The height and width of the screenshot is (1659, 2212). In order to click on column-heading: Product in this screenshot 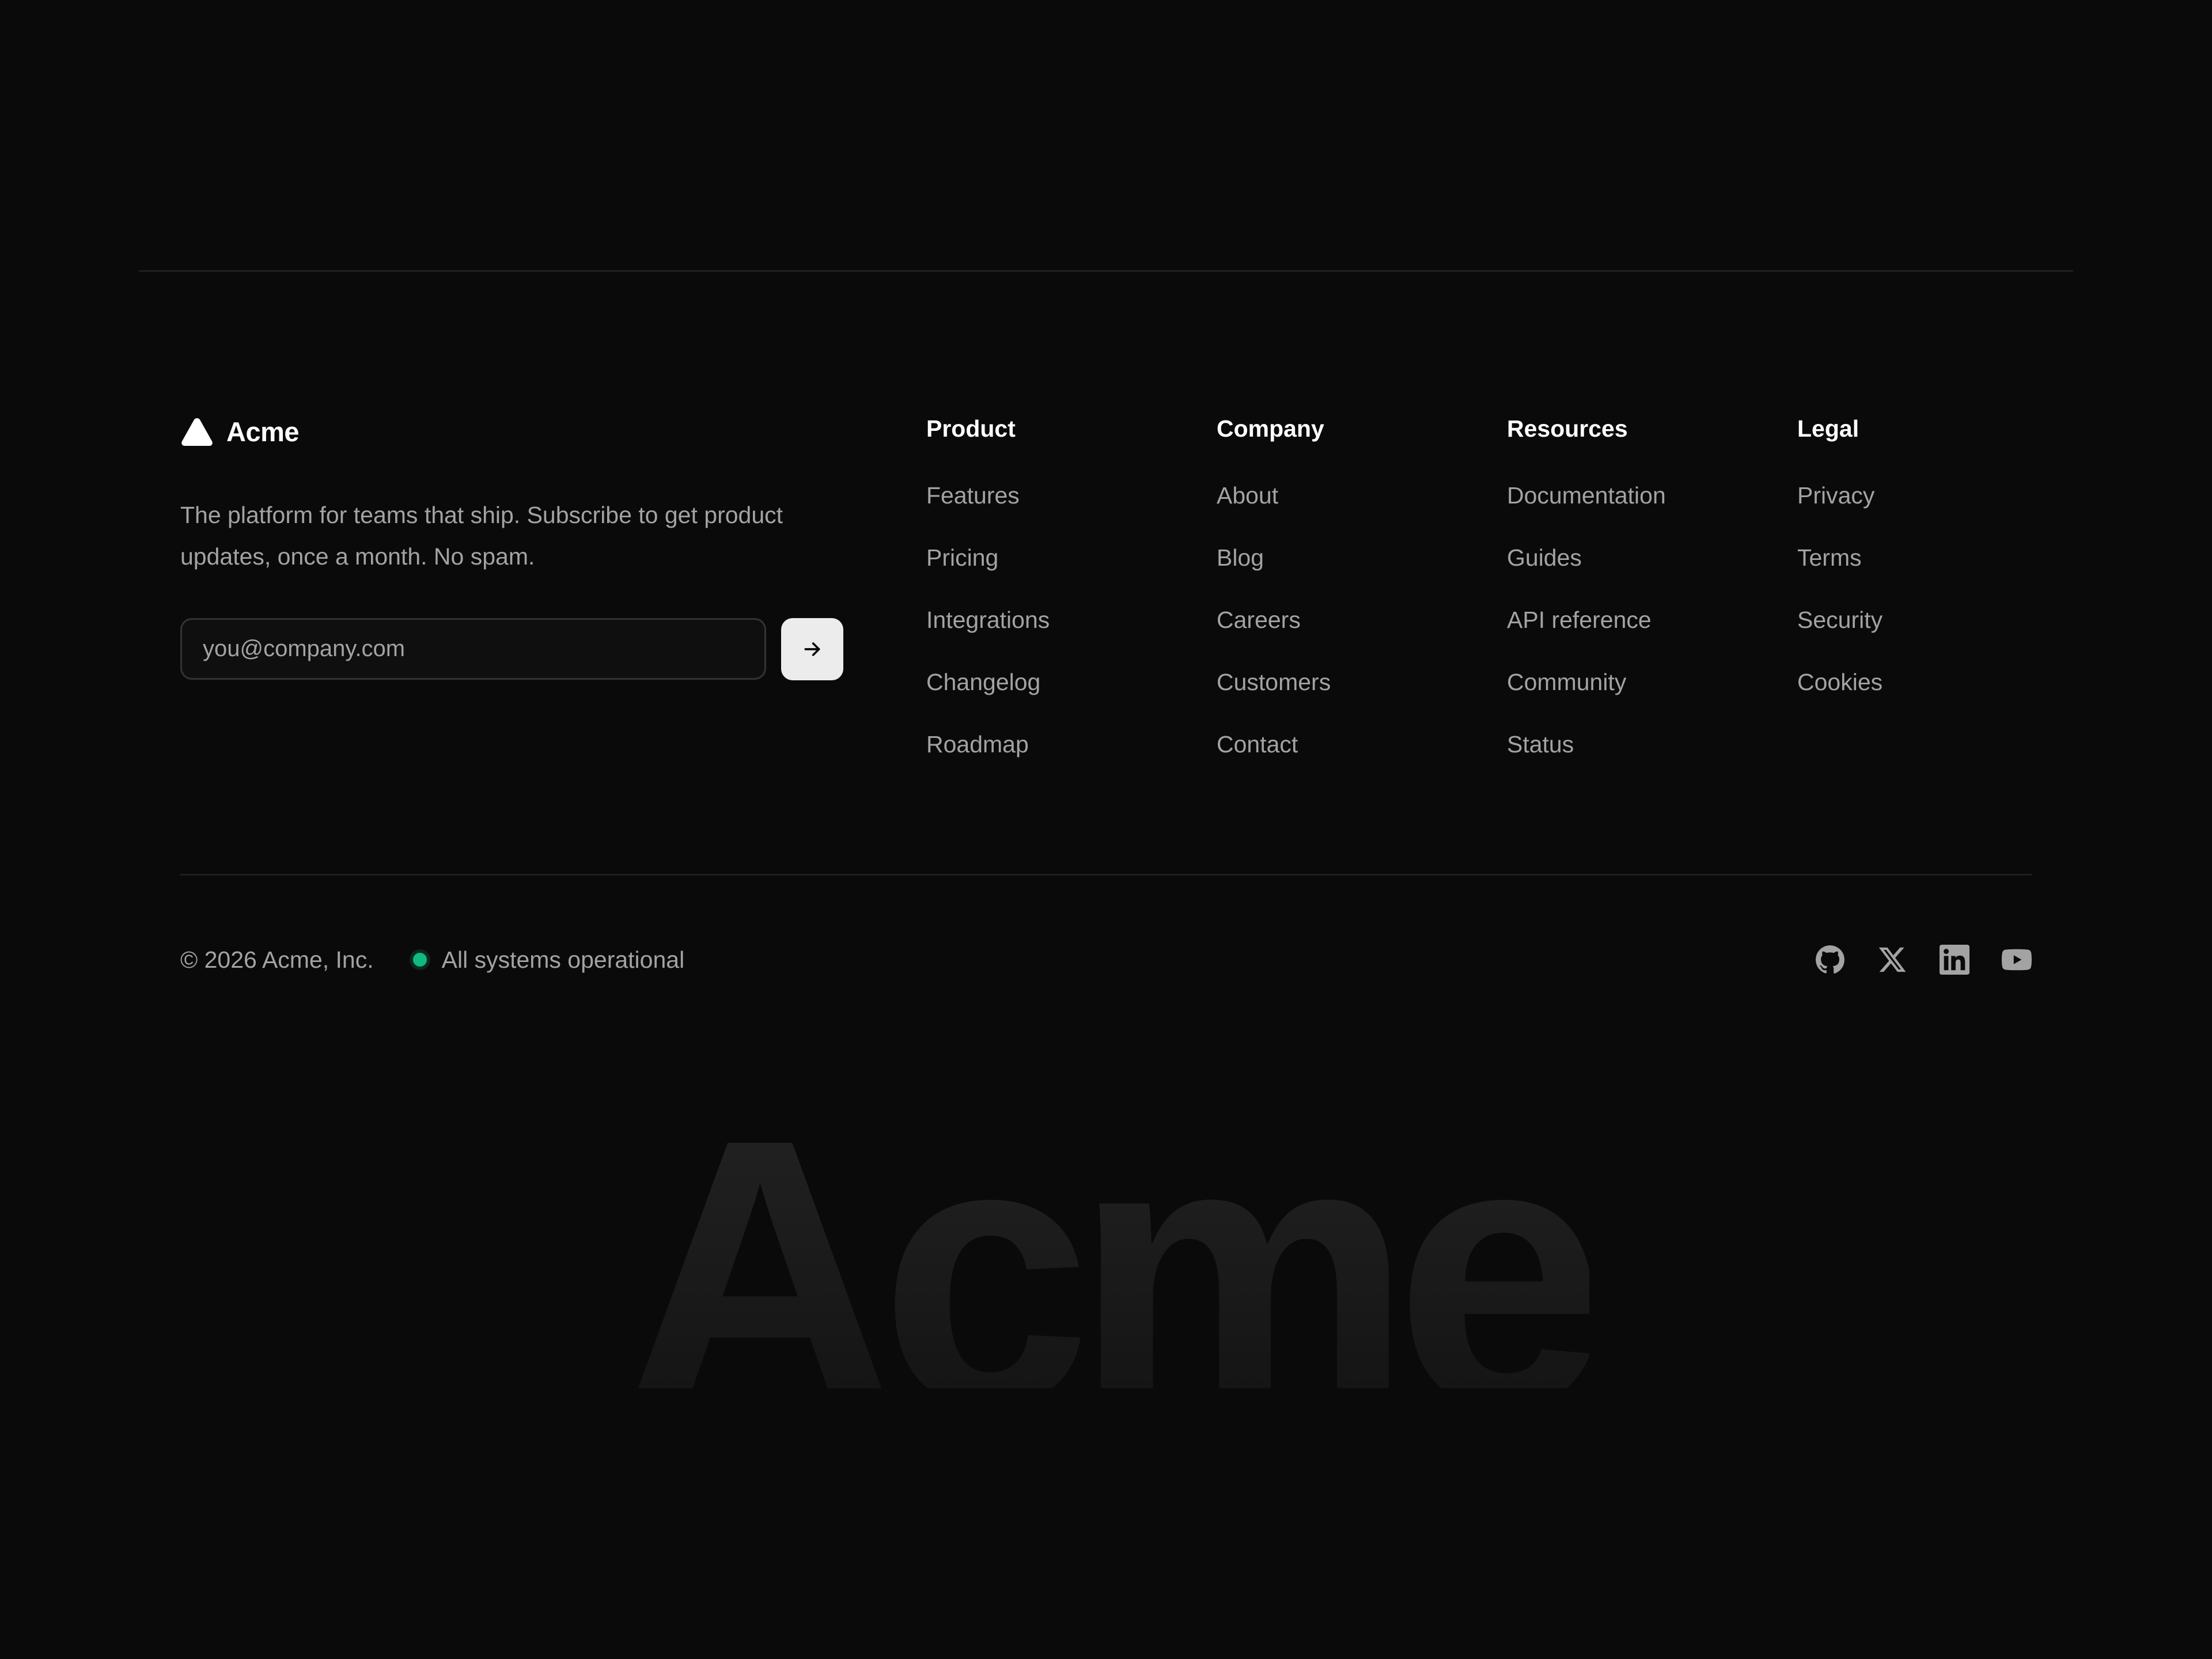, I will do `click(971, 428)`.